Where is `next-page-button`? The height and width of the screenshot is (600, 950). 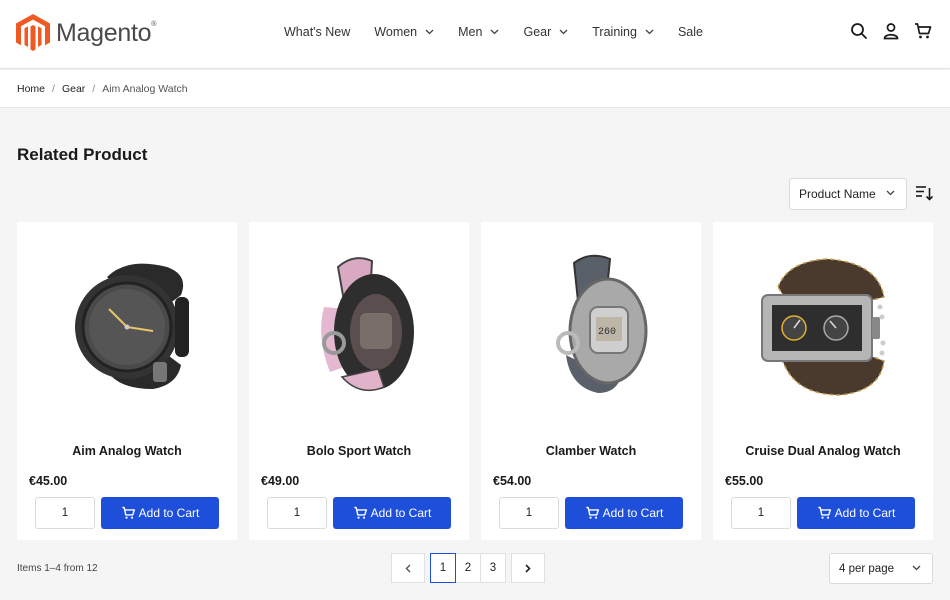
next-page-button is located at coordinates (528, 568).